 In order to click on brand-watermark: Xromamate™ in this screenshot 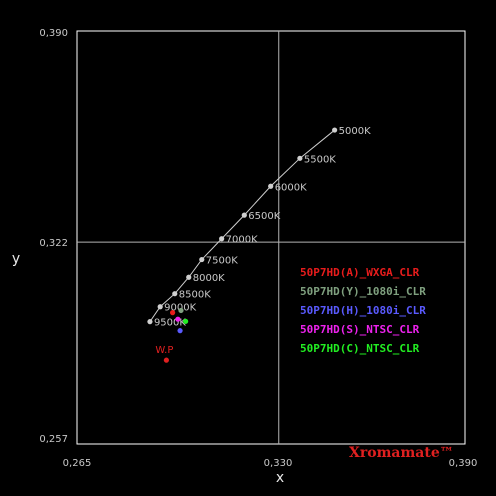, I will do `click(401, 453)`.